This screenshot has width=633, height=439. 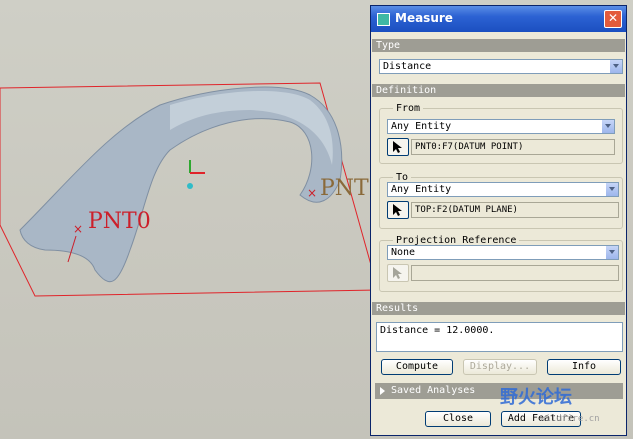 What do you see at coordinates (190, 186) in the screenshot?
I see `csys-z-axis` at bounding box center [190, 186].